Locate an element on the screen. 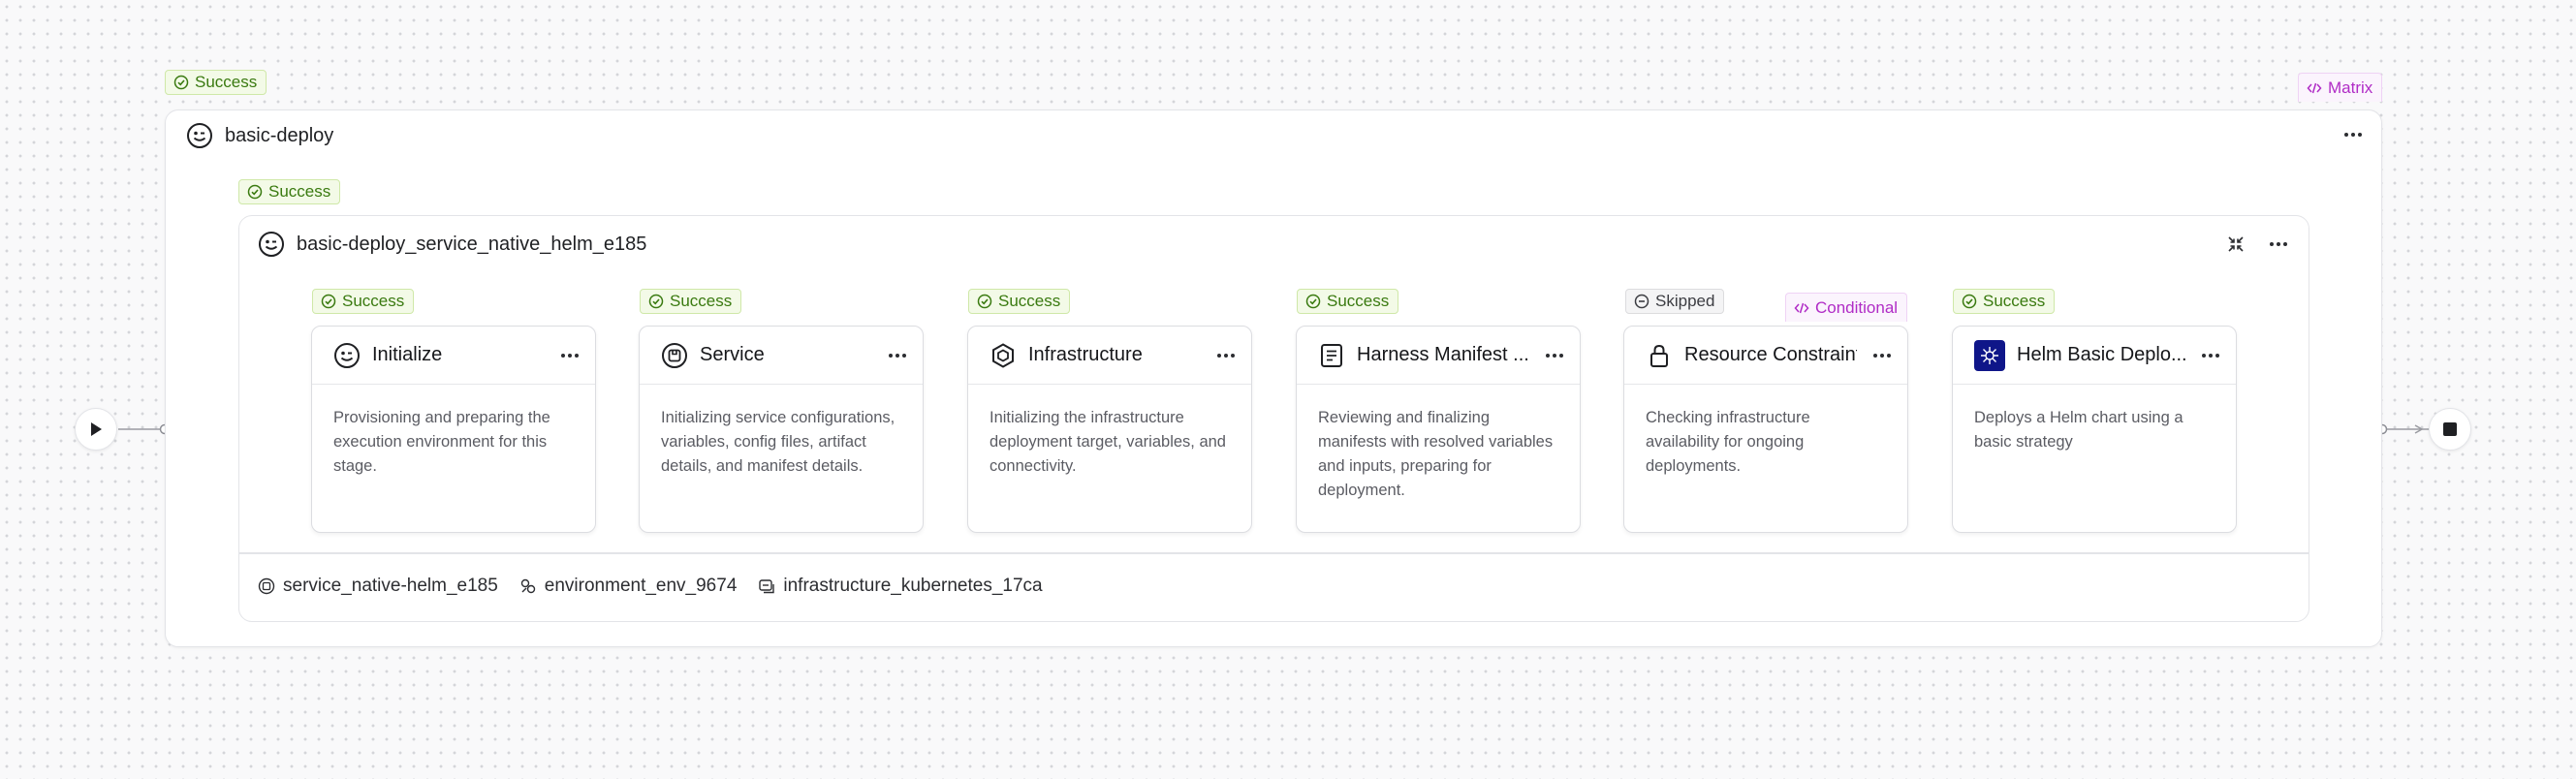 The width and height of the screenshot is (2576, 779). step-card-header: Infrastructure is located at coordinates (1109, 356).